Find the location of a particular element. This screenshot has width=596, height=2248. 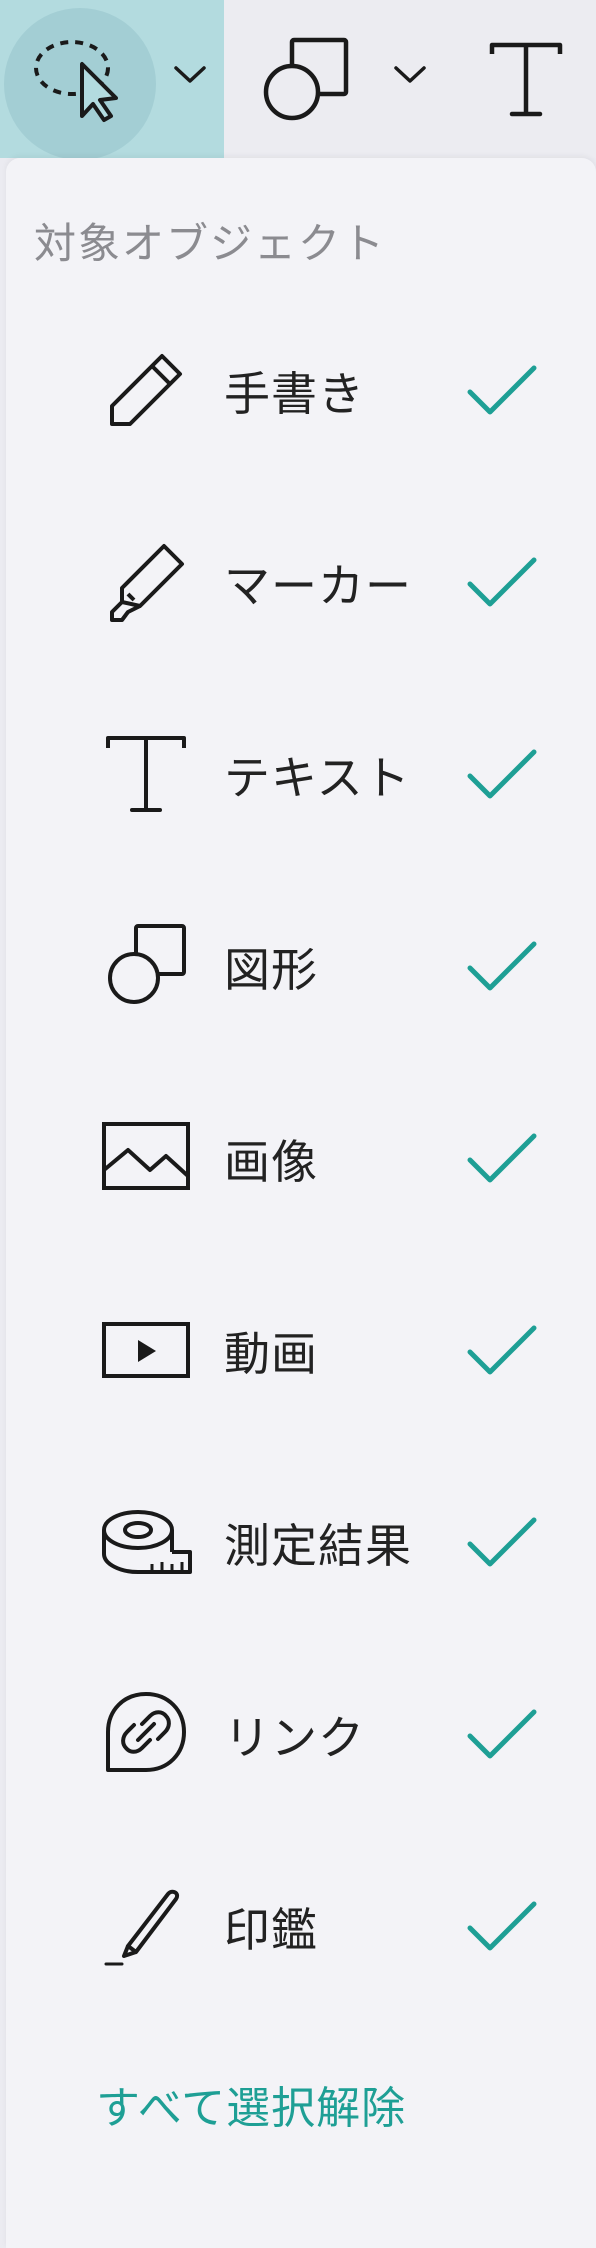

filter-item-marker: マーカー is located at coordinates (301, 580).